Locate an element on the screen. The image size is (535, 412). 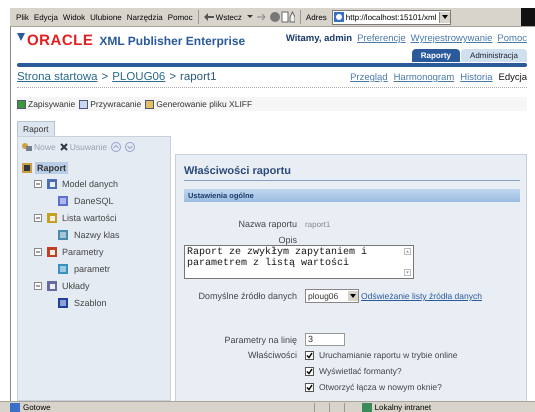
menu-item: Edycja is located at coordinates (46, 17).